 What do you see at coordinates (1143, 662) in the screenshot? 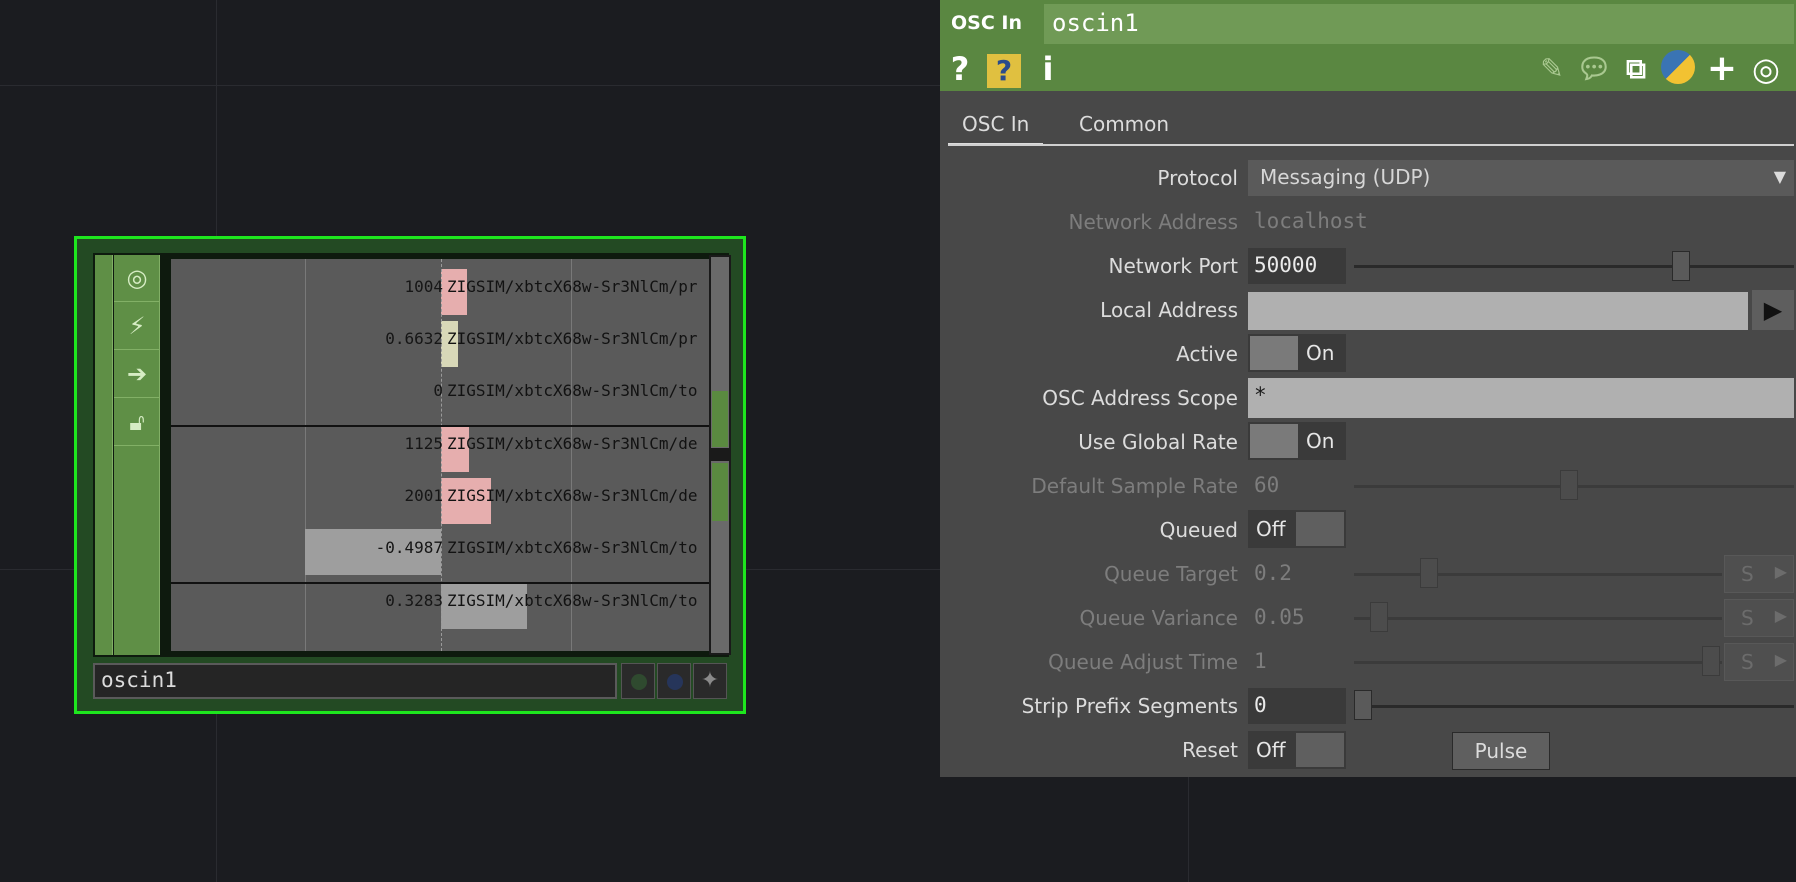
I see `queue-adjust-time-label: Queue Adjust Time` at bounding box center [1143, 662].